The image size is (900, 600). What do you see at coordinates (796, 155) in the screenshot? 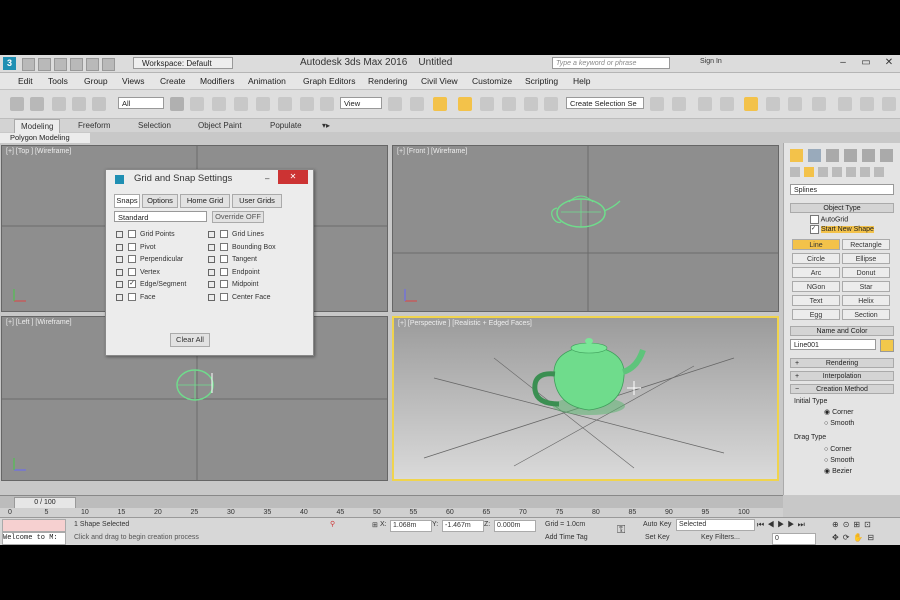
I see `create-tab-icon` at bounding box center [796, 155].